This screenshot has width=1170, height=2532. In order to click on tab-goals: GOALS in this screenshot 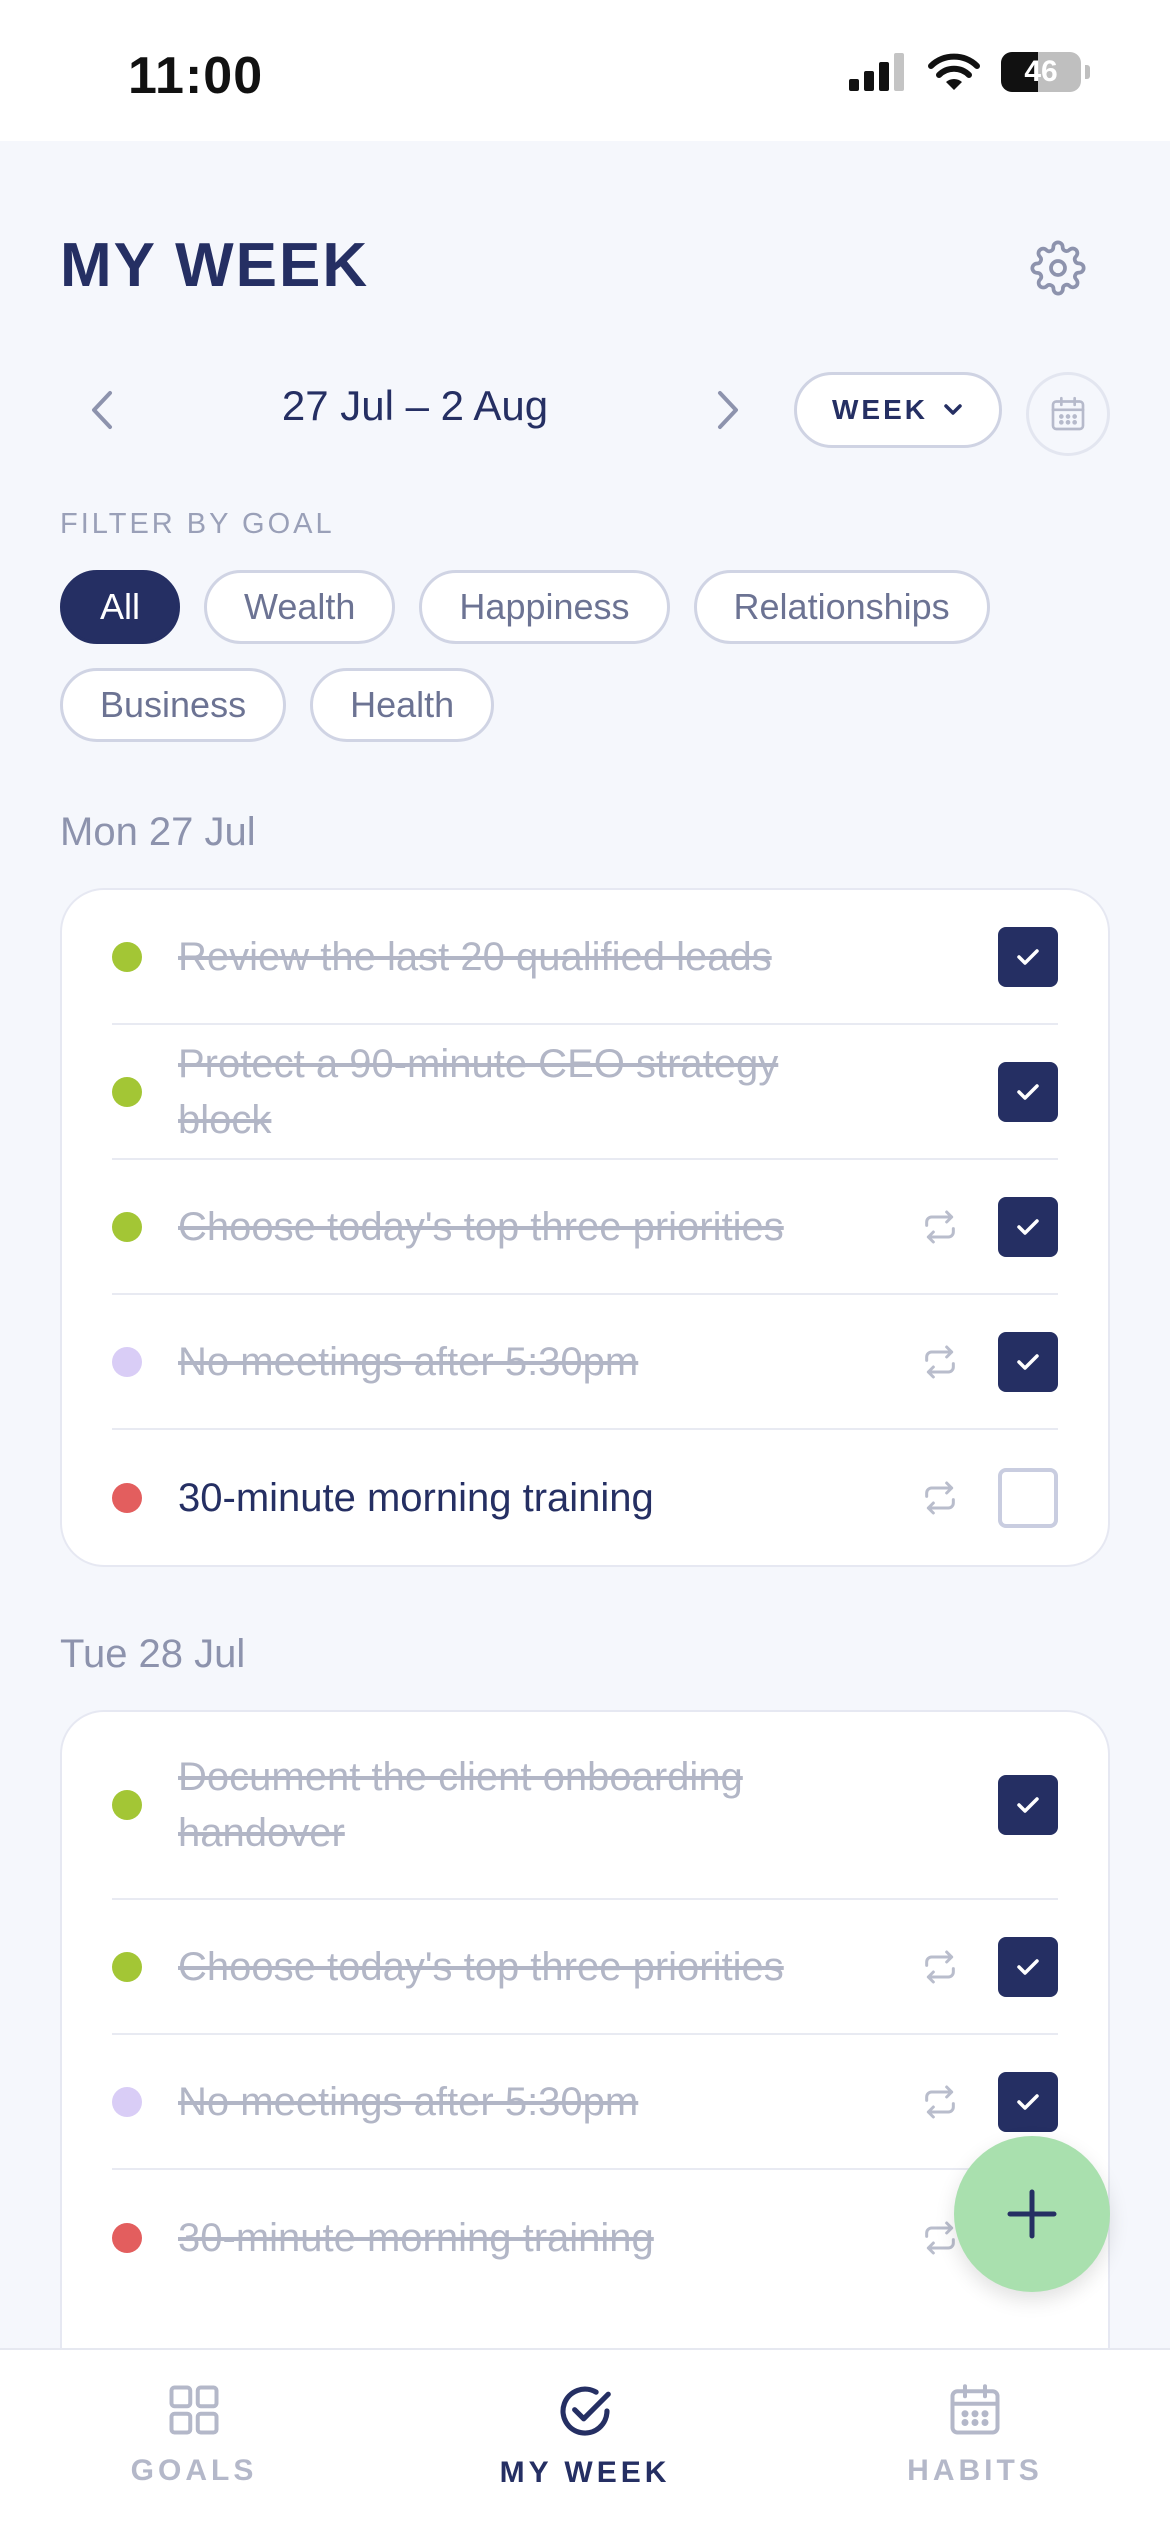, I will do `click(194, 2434)`.